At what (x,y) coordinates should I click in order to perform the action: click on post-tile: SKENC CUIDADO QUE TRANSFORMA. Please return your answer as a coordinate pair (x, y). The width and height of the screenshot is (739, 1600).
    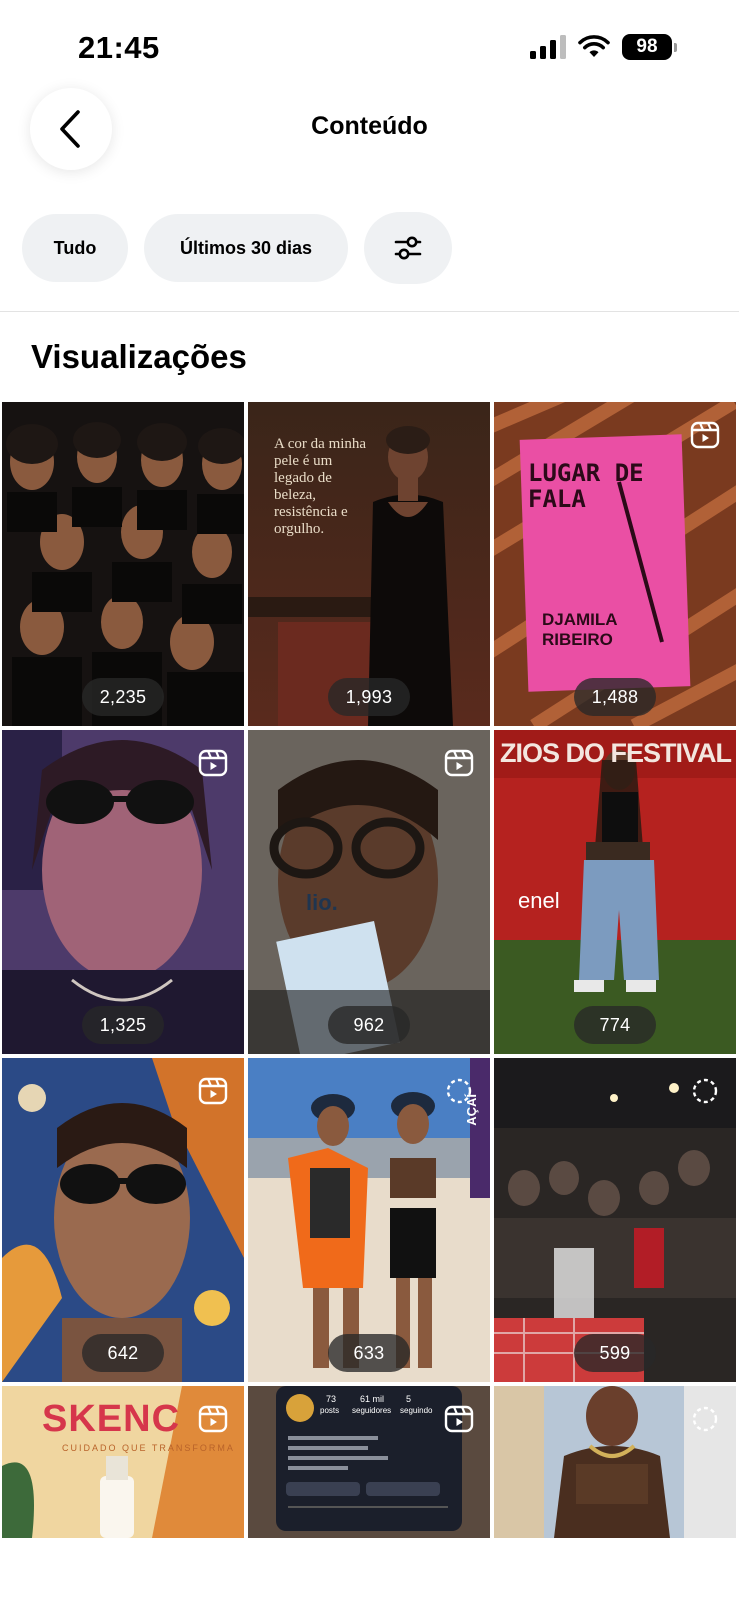
    Looking at the image, I should click on (123, 1462).